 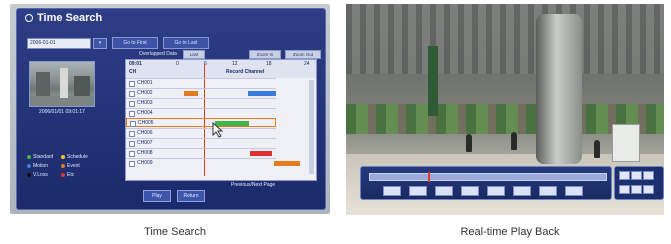 I want to click on event-dot-icon, so click(x=63, y=166).